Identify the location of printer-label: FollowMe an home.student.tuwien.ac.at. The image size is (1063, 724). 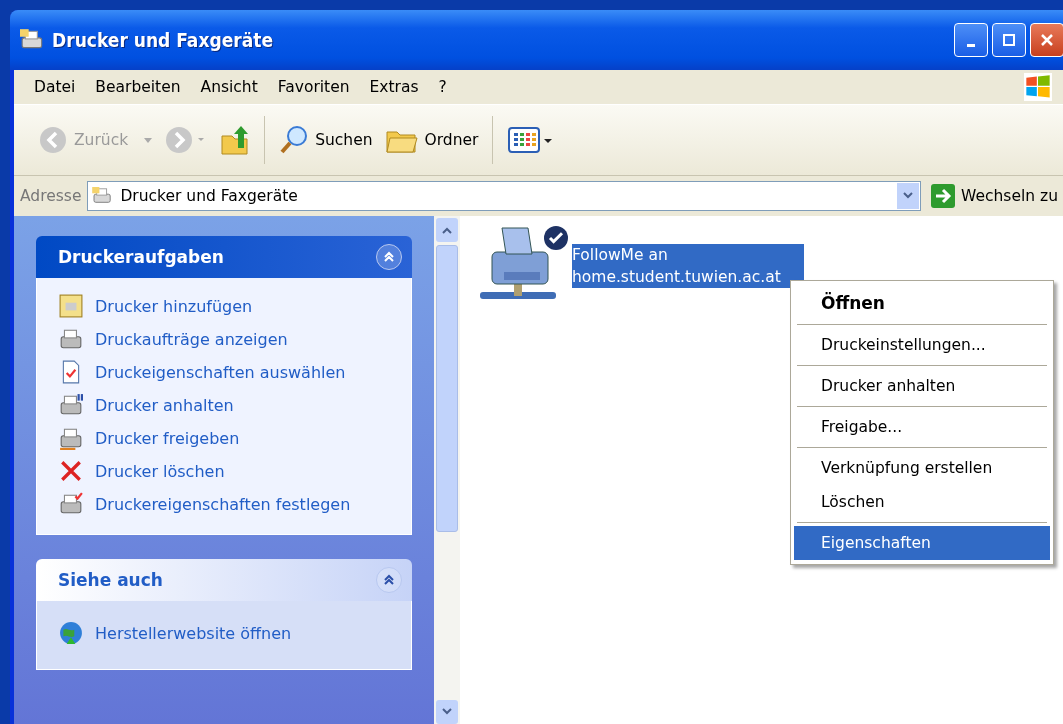
(688, 266).